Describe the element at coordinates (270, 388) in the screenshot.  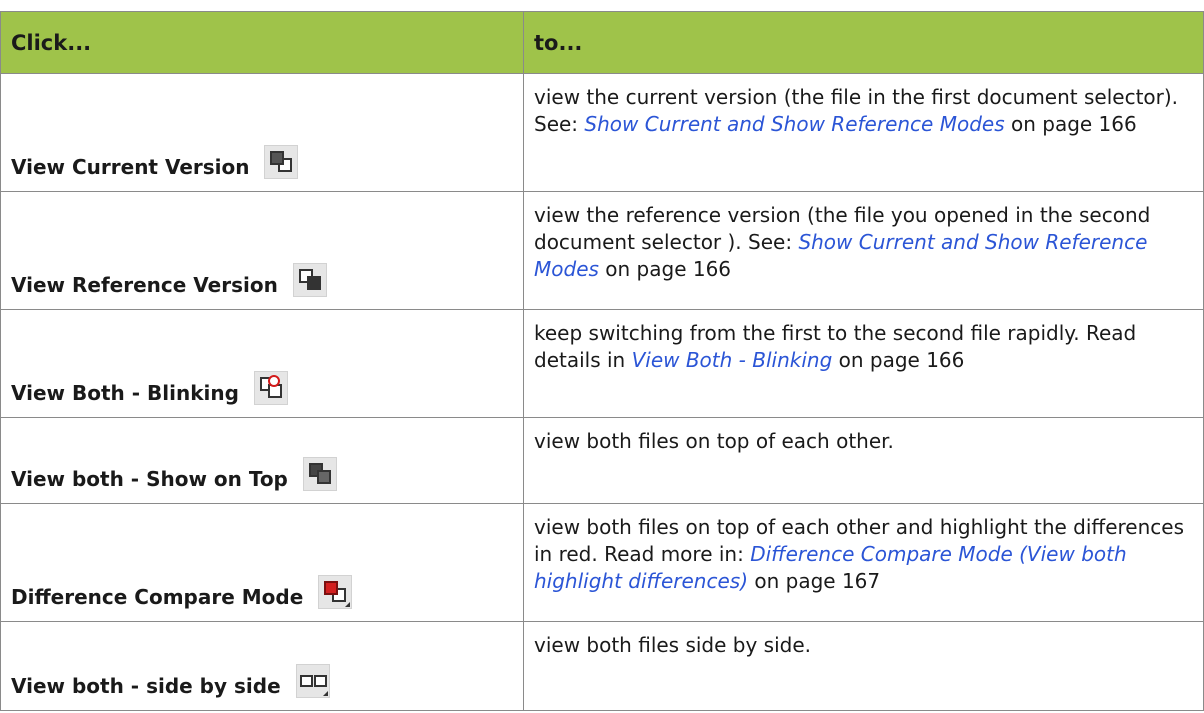
I see `view-both-blinking-icon` at that location.